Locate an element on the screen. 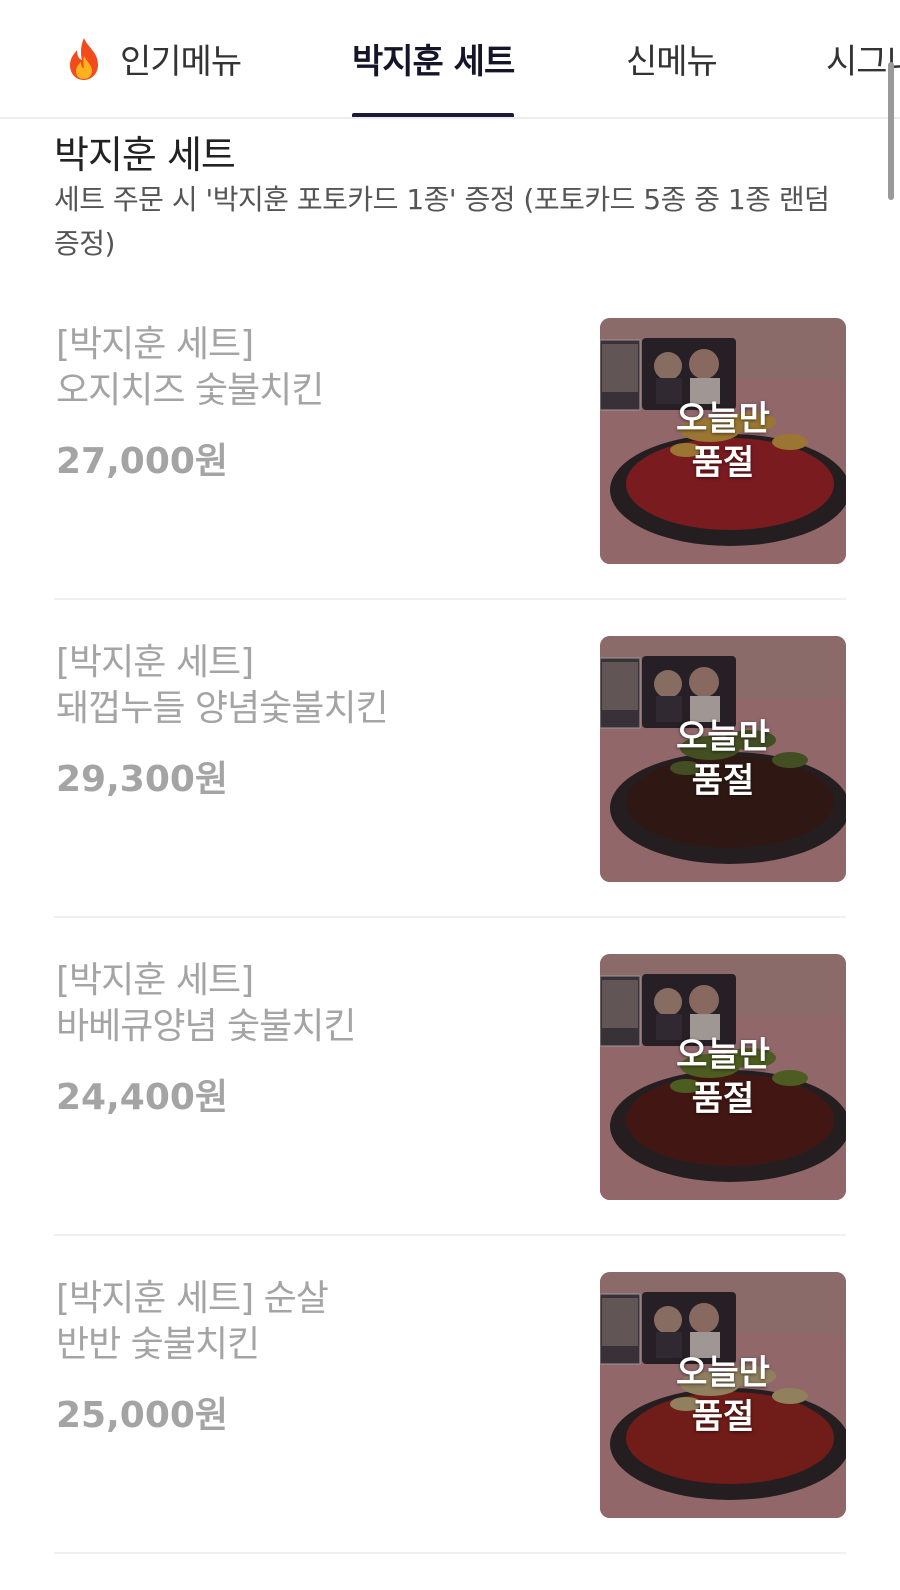 Image resolution: width=900 pixels, height=1590 pixels. tab-popular-menu-label: 인기메뉴 is located at coordinates (181, 62).